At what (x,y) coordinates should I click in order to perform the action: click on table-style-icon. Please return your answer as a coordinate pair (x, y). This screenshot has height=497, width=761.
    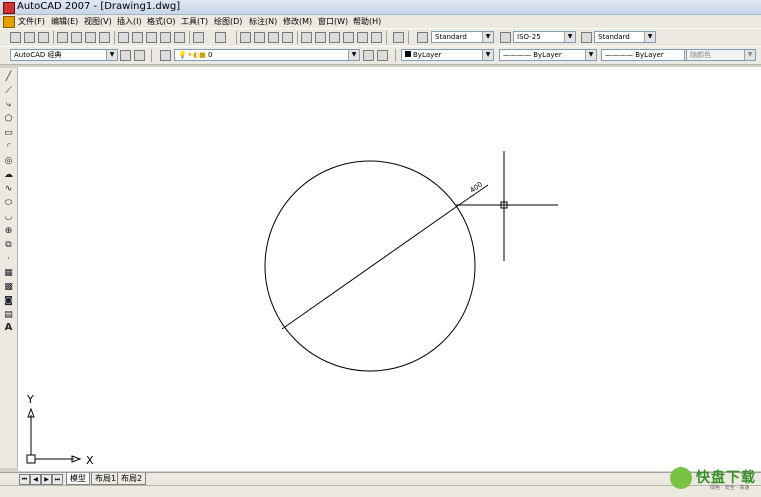
    Looking at the image, I should click on (586, 37).